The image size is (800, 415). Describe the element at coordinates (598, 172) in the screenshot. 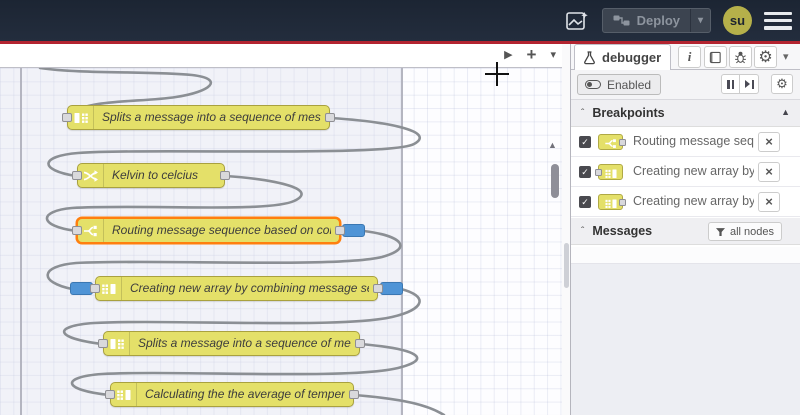

I see `mini-input-port` at that location.